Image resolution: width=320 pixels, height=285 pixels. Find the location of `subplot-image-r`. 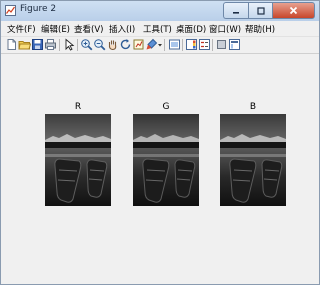

subplot-image-r is located at coordinates (78, 160).